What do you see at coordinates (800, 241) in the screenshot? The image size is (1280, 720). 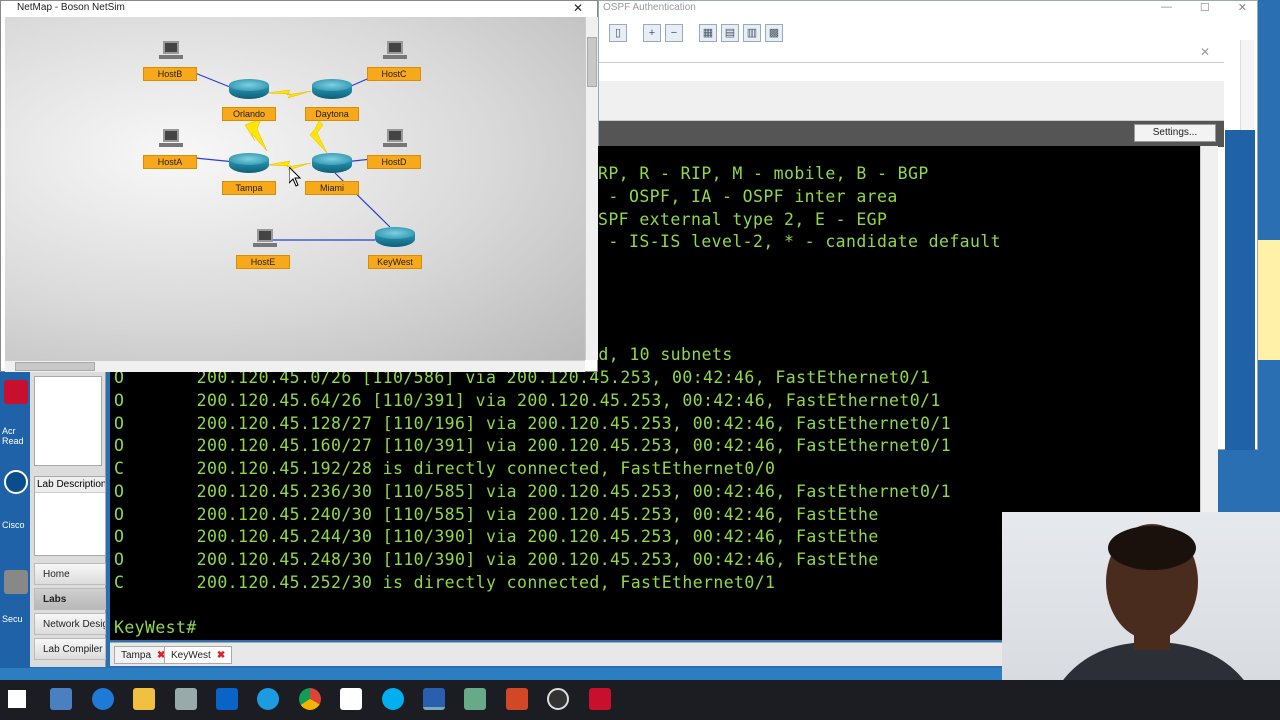 I see `terminal-line: - IS-IS level-2, * - candidate default` at bounding box center [800, 241].